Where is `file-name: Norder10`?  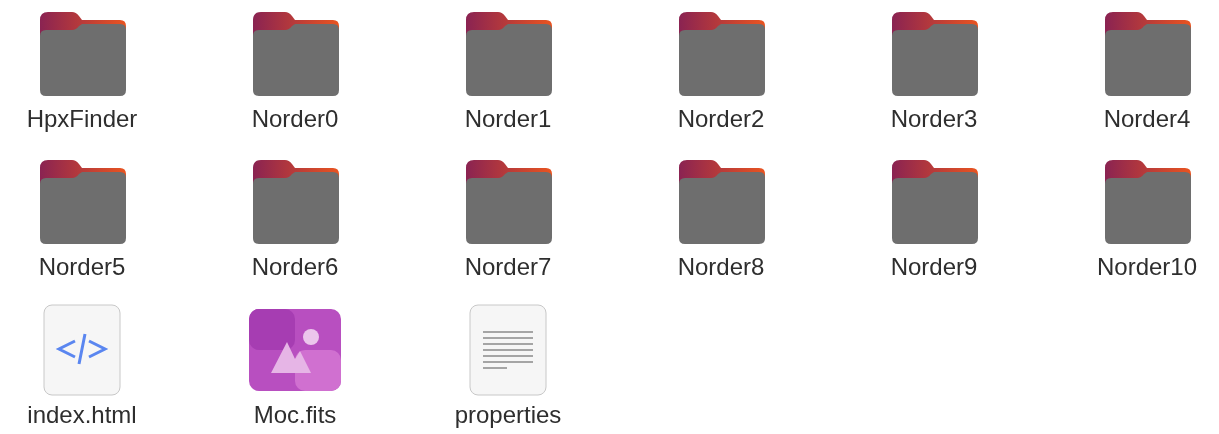 file-name: Norder10 is located at coordinates (1147, 267).